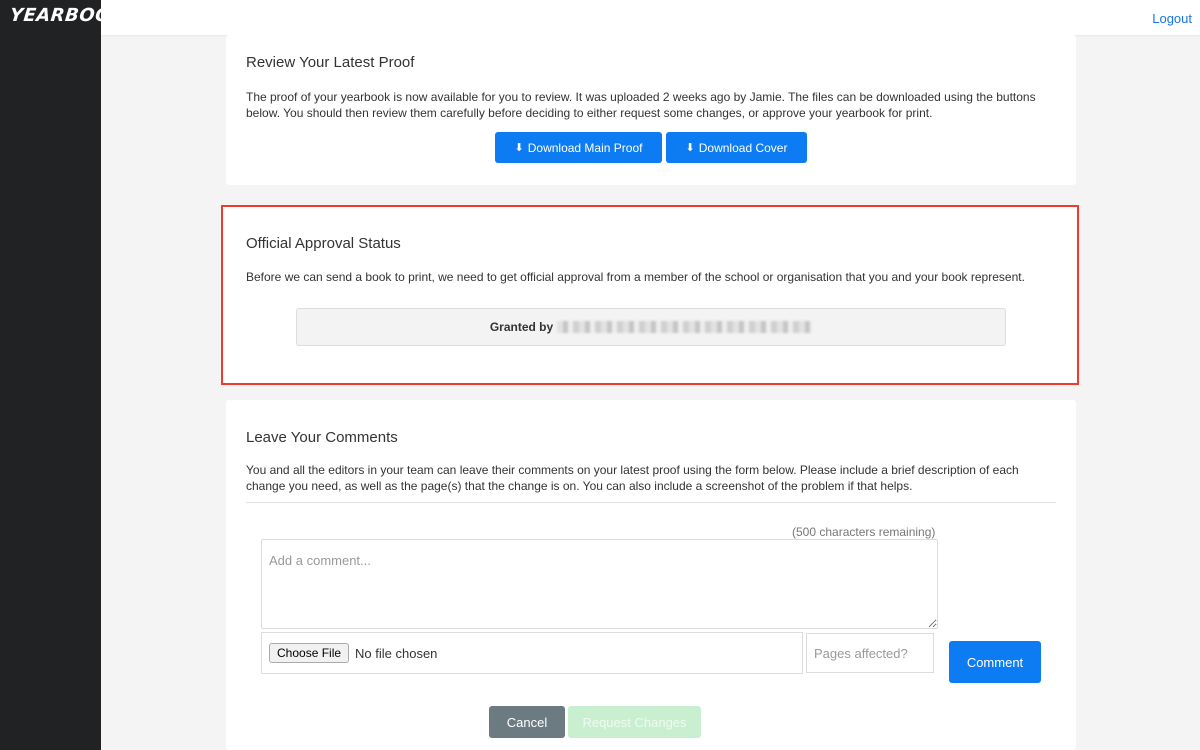 The image size is (1200, 750). I want to click on request-changes-button: Request Changes, so click(634, 722).